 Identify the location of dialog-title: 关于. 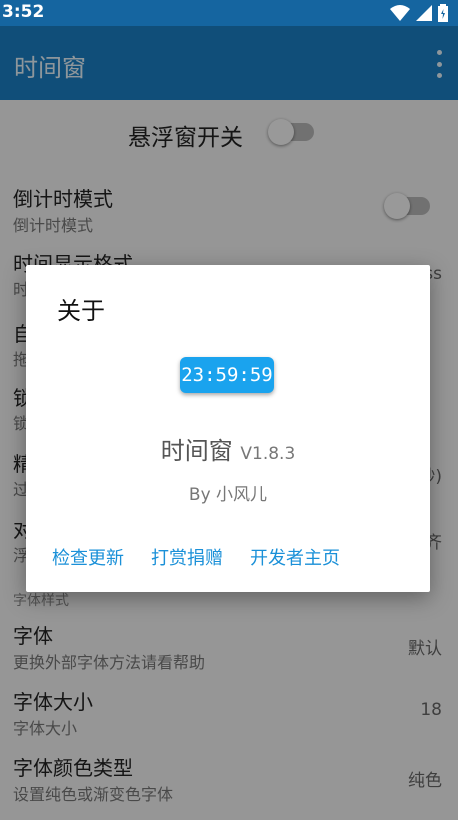
(81, 311).